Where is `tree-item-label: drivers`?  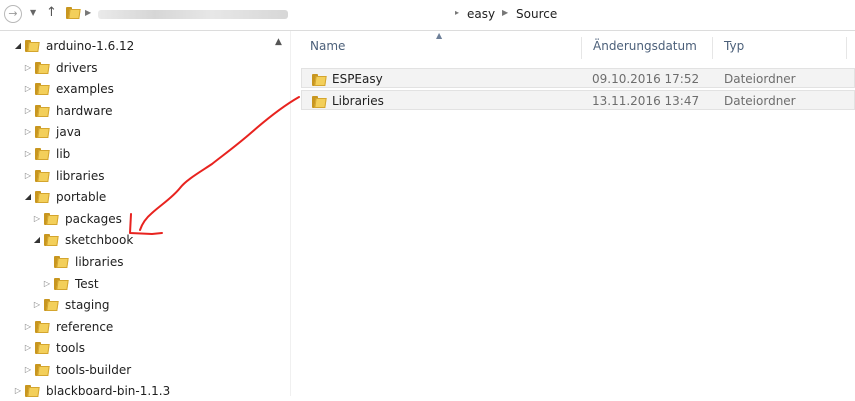 tree-item-label: drivers is located at coordinates (77, 68).